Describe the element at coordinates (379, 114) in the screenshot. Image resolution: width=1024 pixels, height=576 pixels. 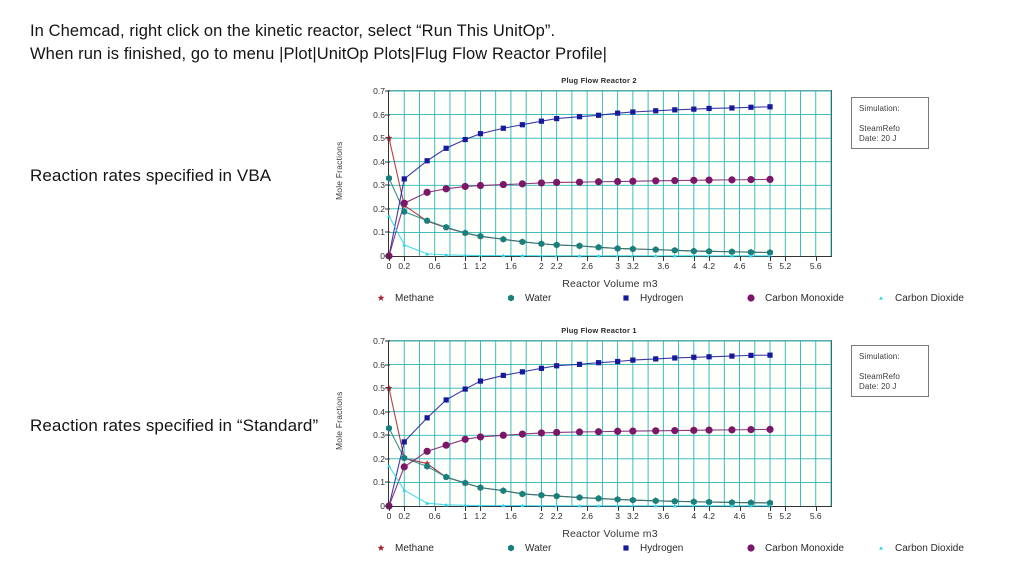
I see `y-axis-tick-label: 0.6` at that location.